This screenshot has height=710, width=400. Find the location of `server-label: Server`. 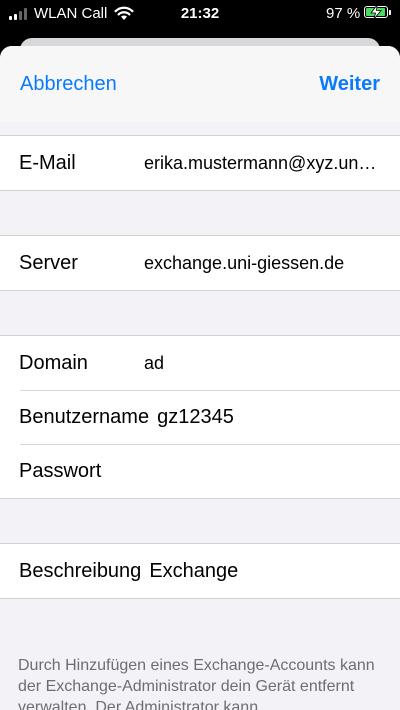

server-label: Server is located at coordinates (48, 262).